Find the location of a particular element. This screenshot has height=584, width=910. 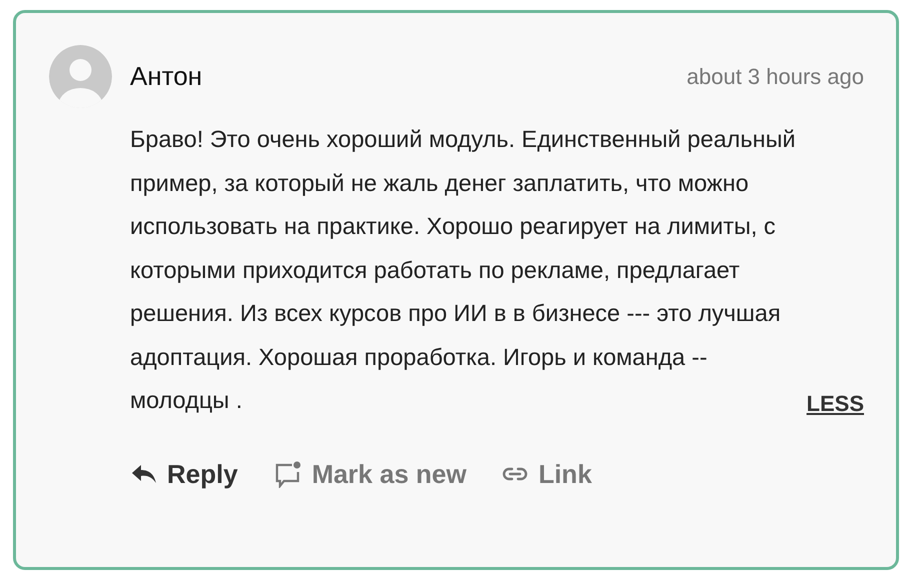

reply-icon is located at coordinates (144, 474).